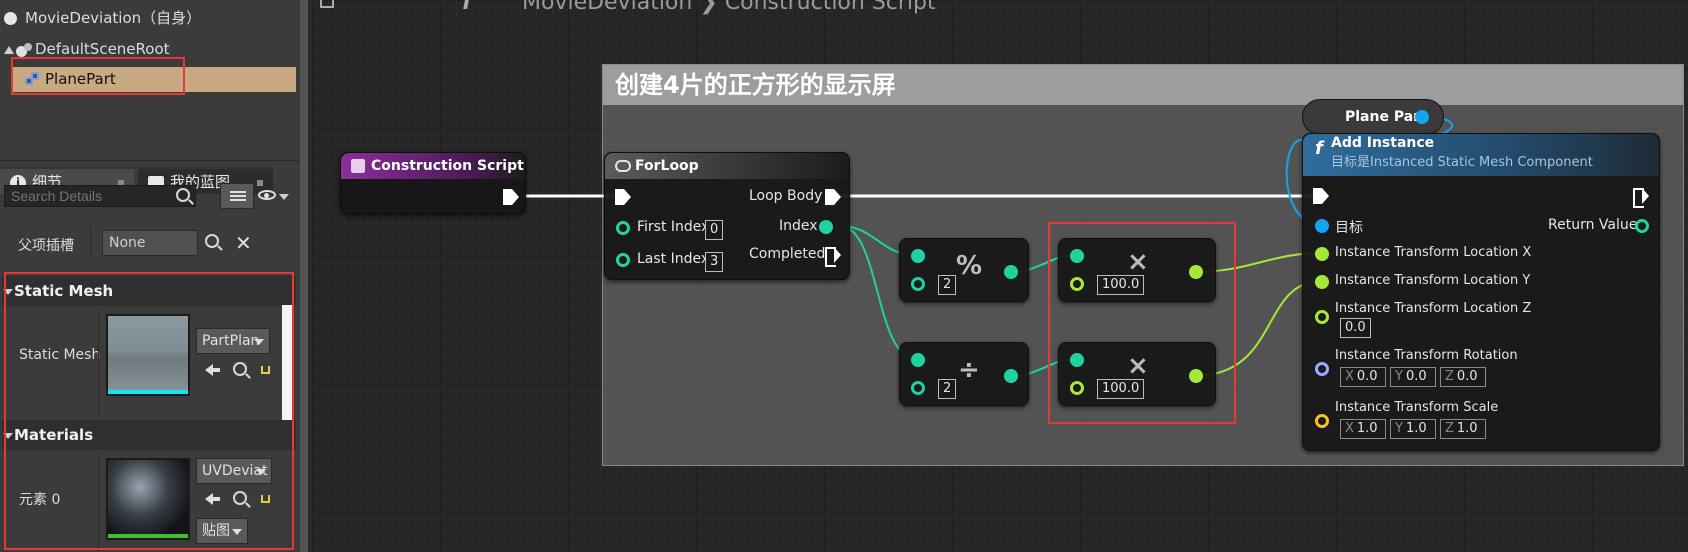 This screenshot has height=552, width=1688. Describe the element at coordinates (786, 196) in the screenshot. I see `loop-body-label: Loop Body` at that location.